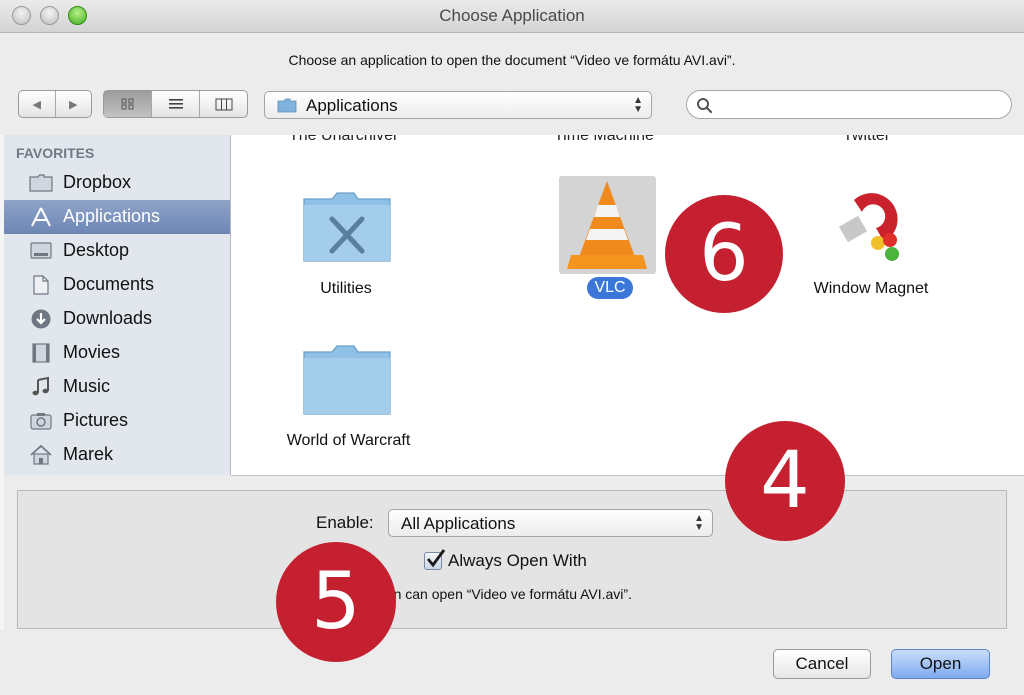 The image size is (1024, 695). I want to click on favorites-header: FAVORITES, so click(55, 153).